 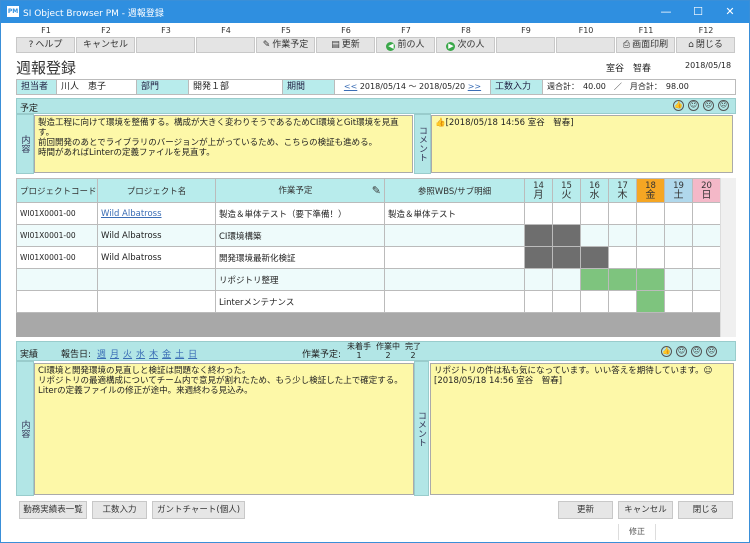 I want to click on column-header-label: 作業予定, so click(x=295, y=191).